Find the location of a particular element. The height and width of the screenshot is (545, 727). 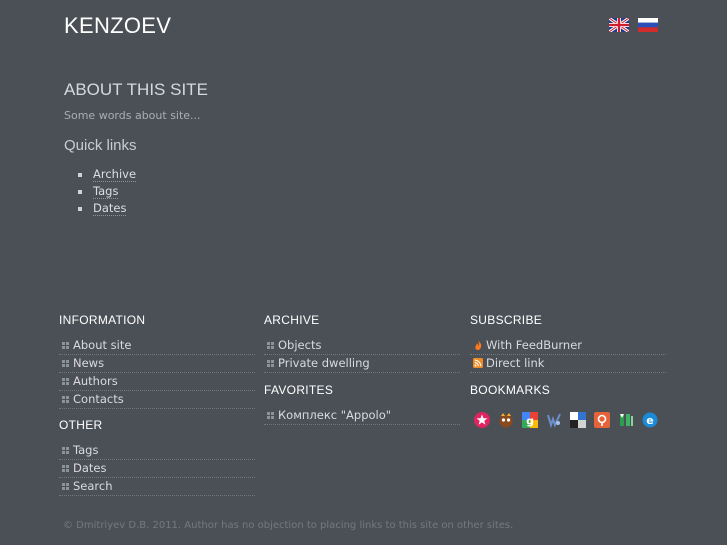

delicious-icon is located at coordinates (578, 420).